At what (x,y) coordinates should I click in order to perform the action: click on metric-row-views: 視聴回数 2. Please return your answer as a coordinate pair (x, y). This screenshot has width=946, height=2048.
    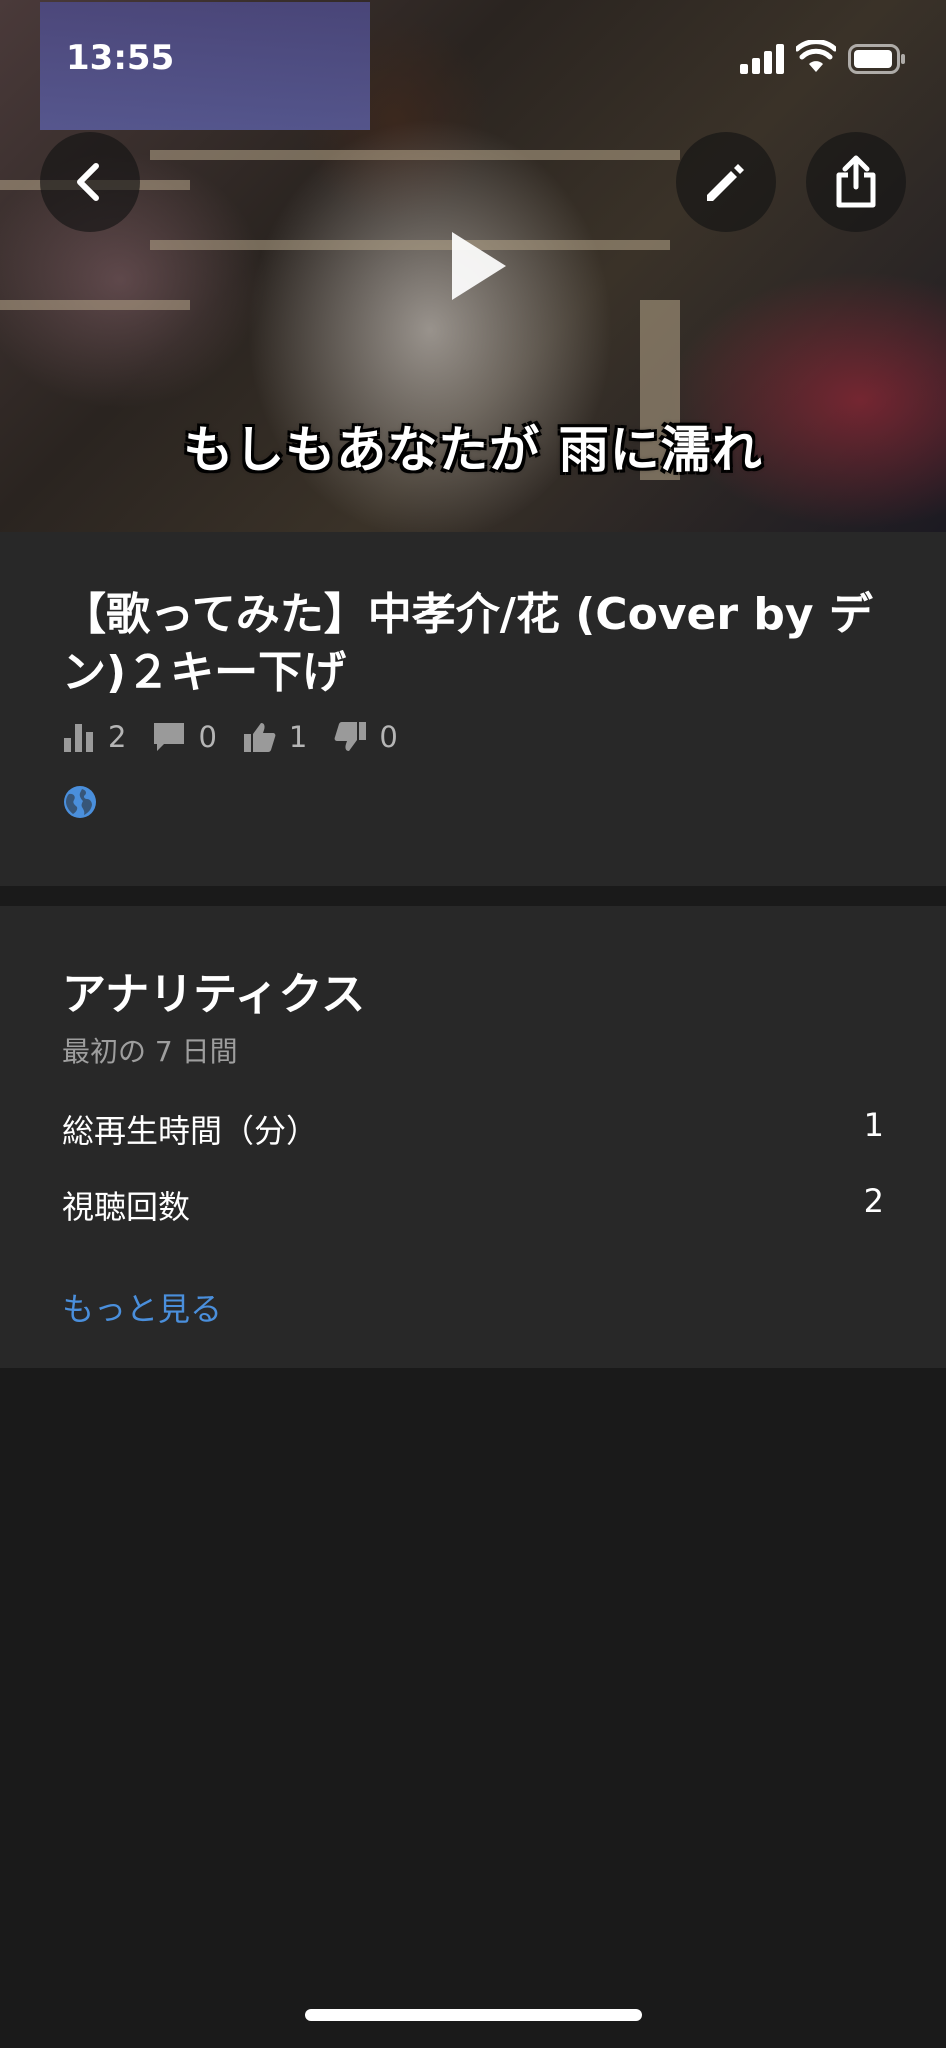
    Looking at the image, I should click on (473, 1205).